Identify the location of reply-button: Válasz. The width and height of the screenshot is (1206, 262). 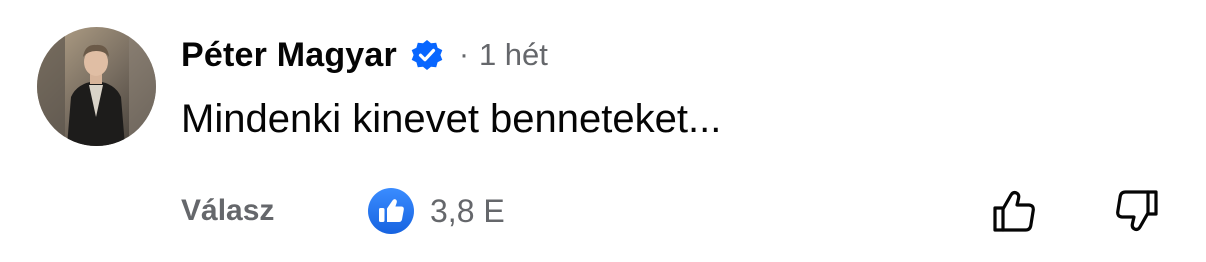
(227, 211).